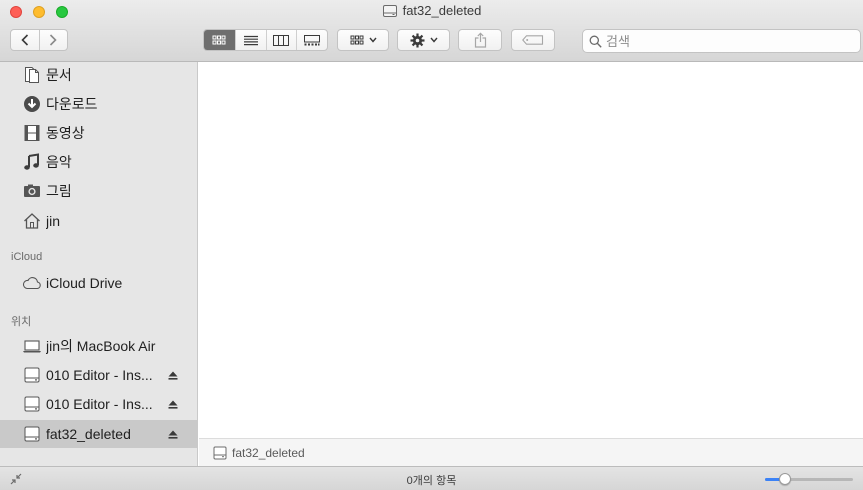  I want to click on sidebar-item-downloads: 다운로드, so click(98, 104).